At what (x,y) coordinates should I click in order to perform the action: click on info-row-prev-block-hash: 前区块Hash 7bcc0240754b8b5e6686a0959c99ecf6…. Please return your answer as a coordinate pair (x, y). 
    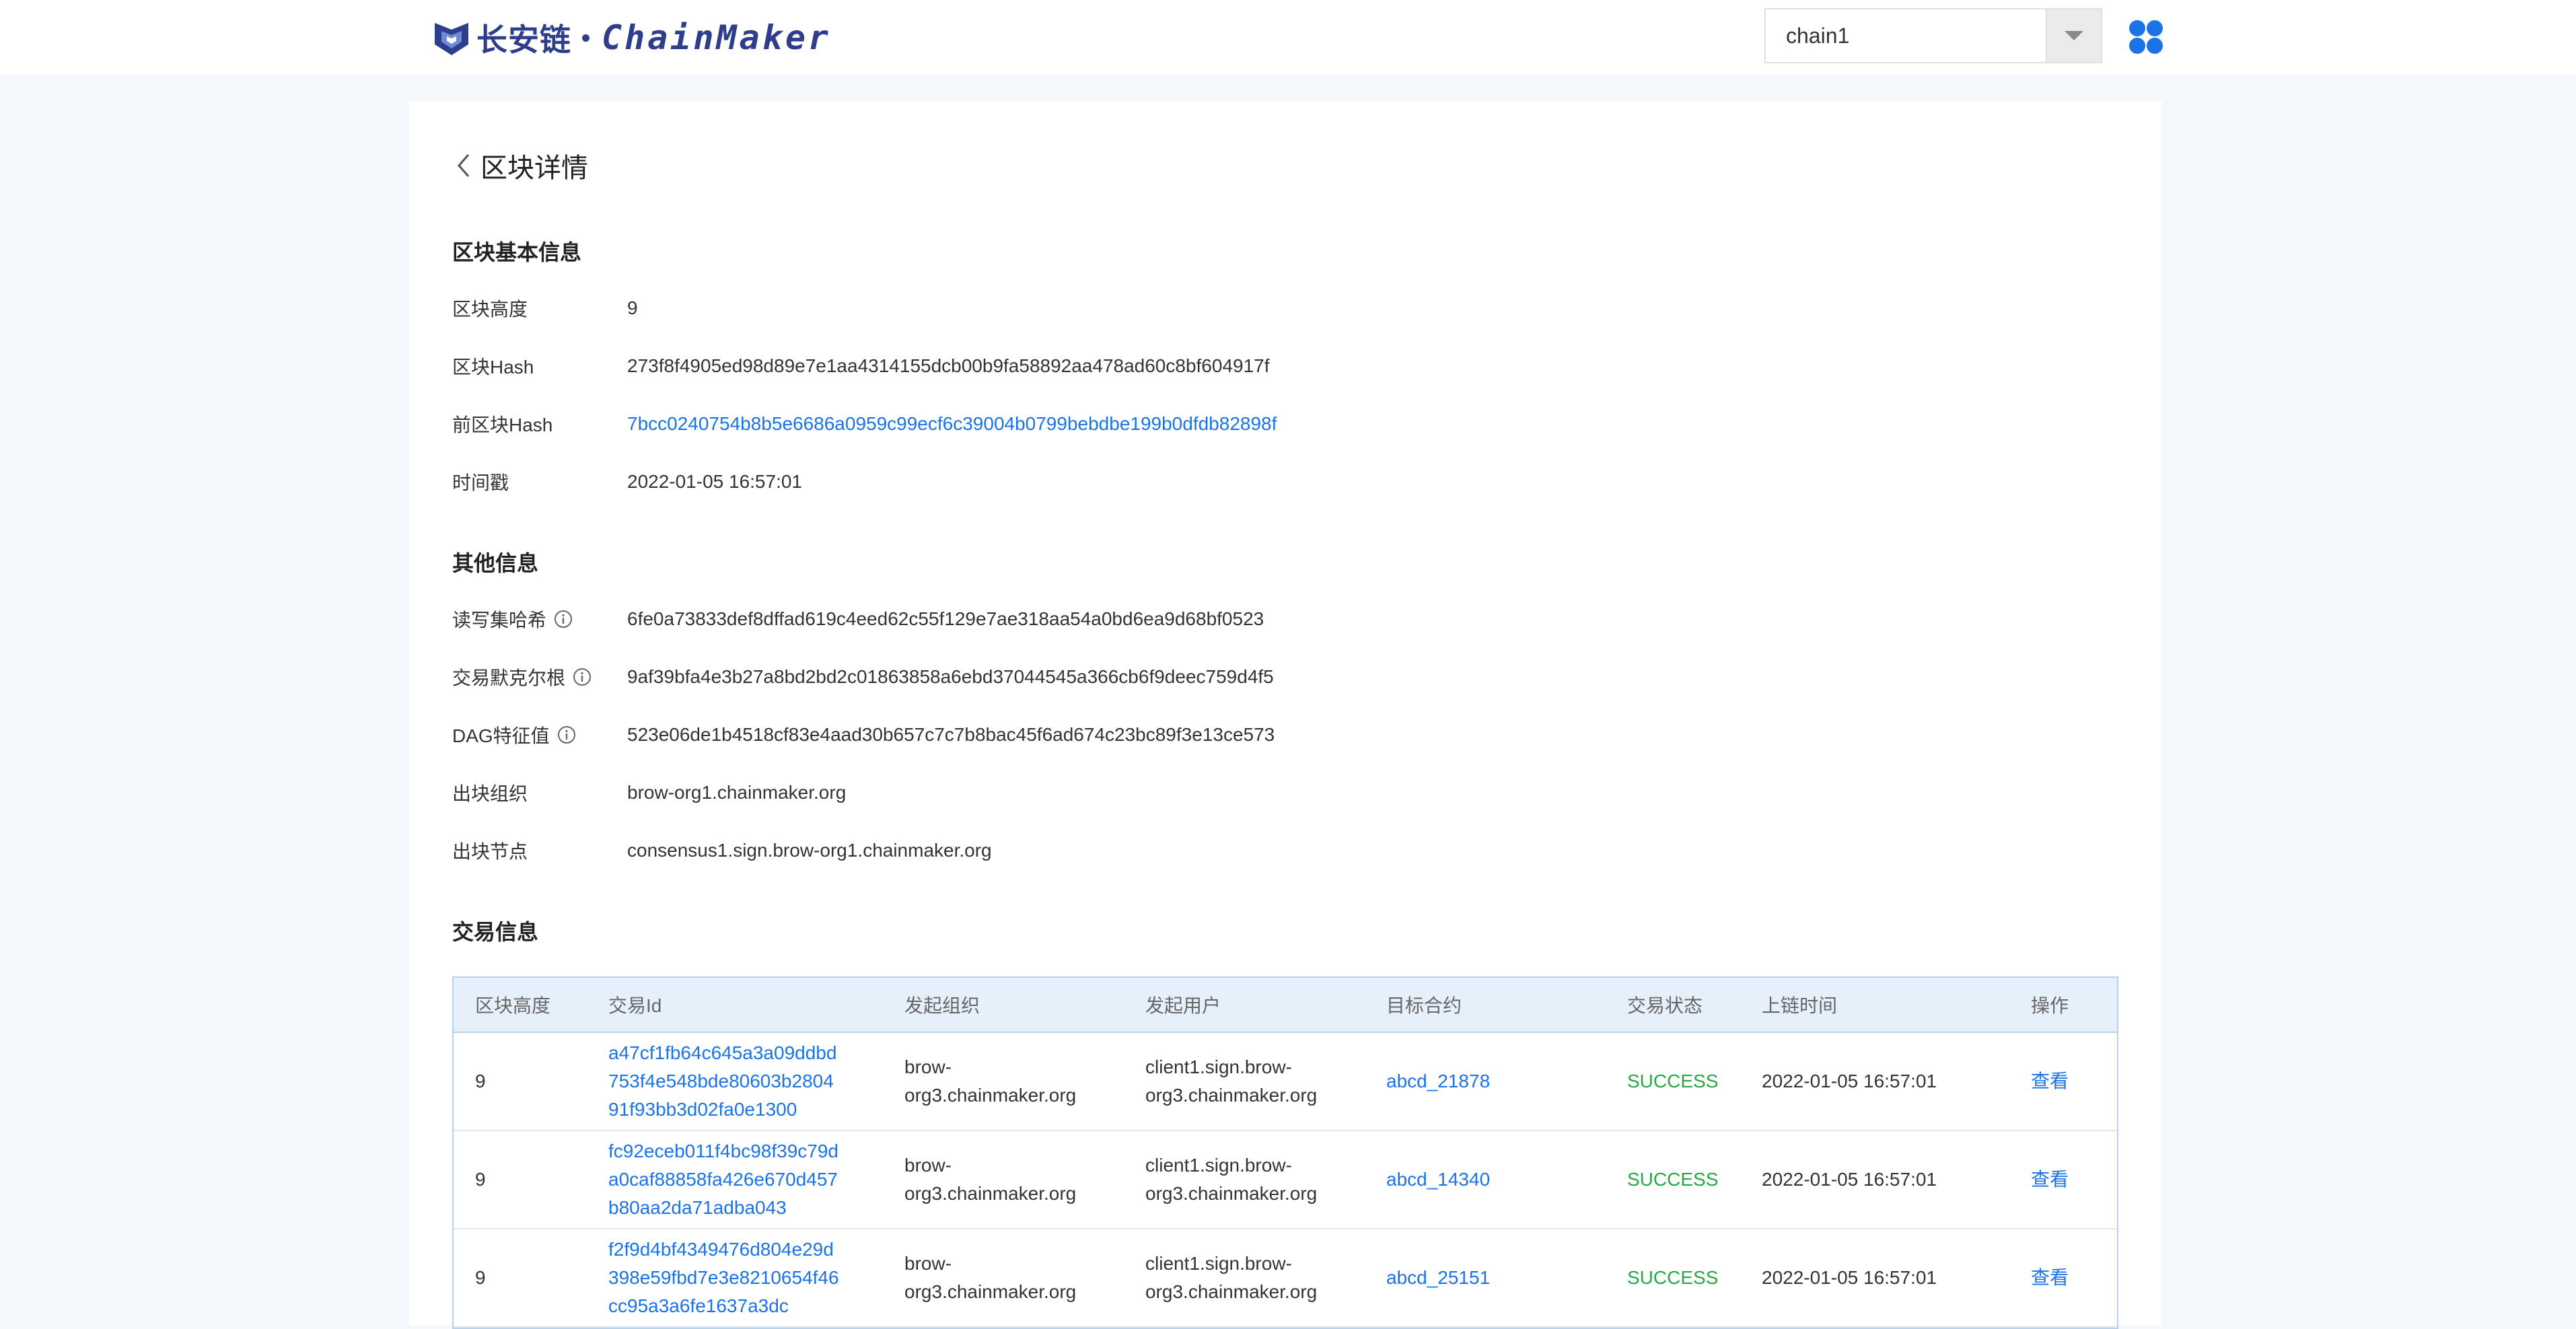
    Looking at the image, I should click on (864, 423).